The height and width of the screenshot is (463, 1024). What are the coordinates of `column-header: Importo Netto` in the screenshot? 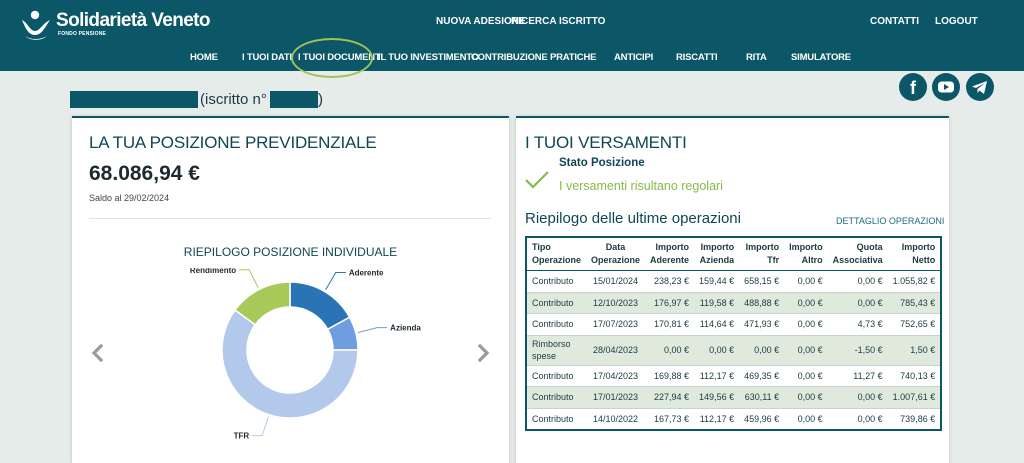 It's located at (914, 254).